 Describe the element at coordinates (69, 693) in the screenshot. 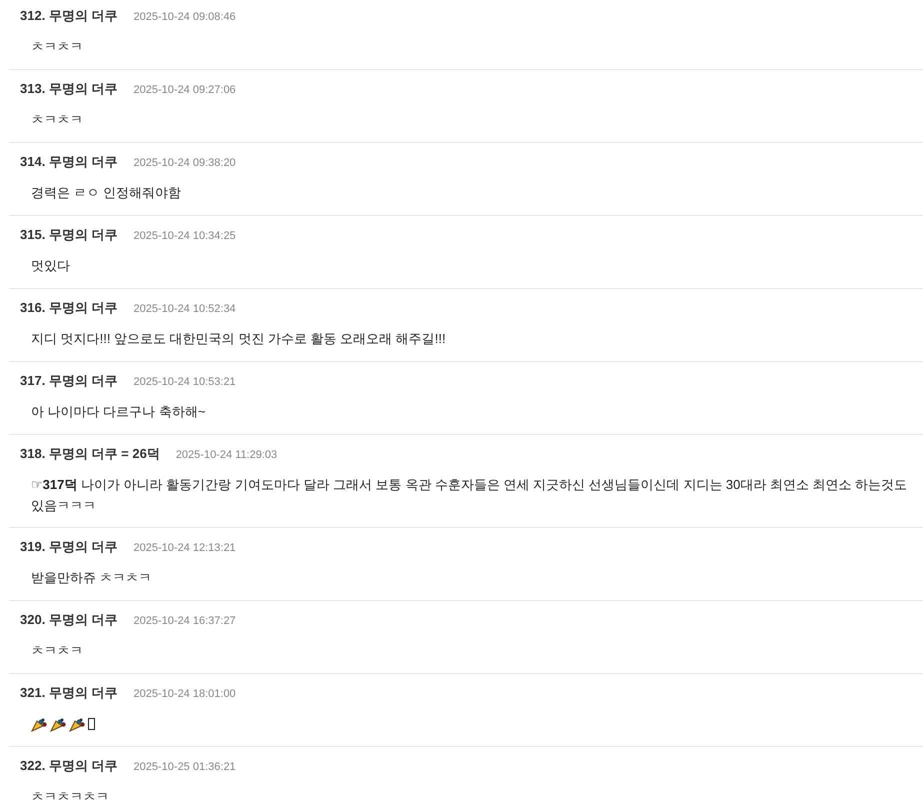

I see `comment-author: 321. 무명의 더쿠` at that location.